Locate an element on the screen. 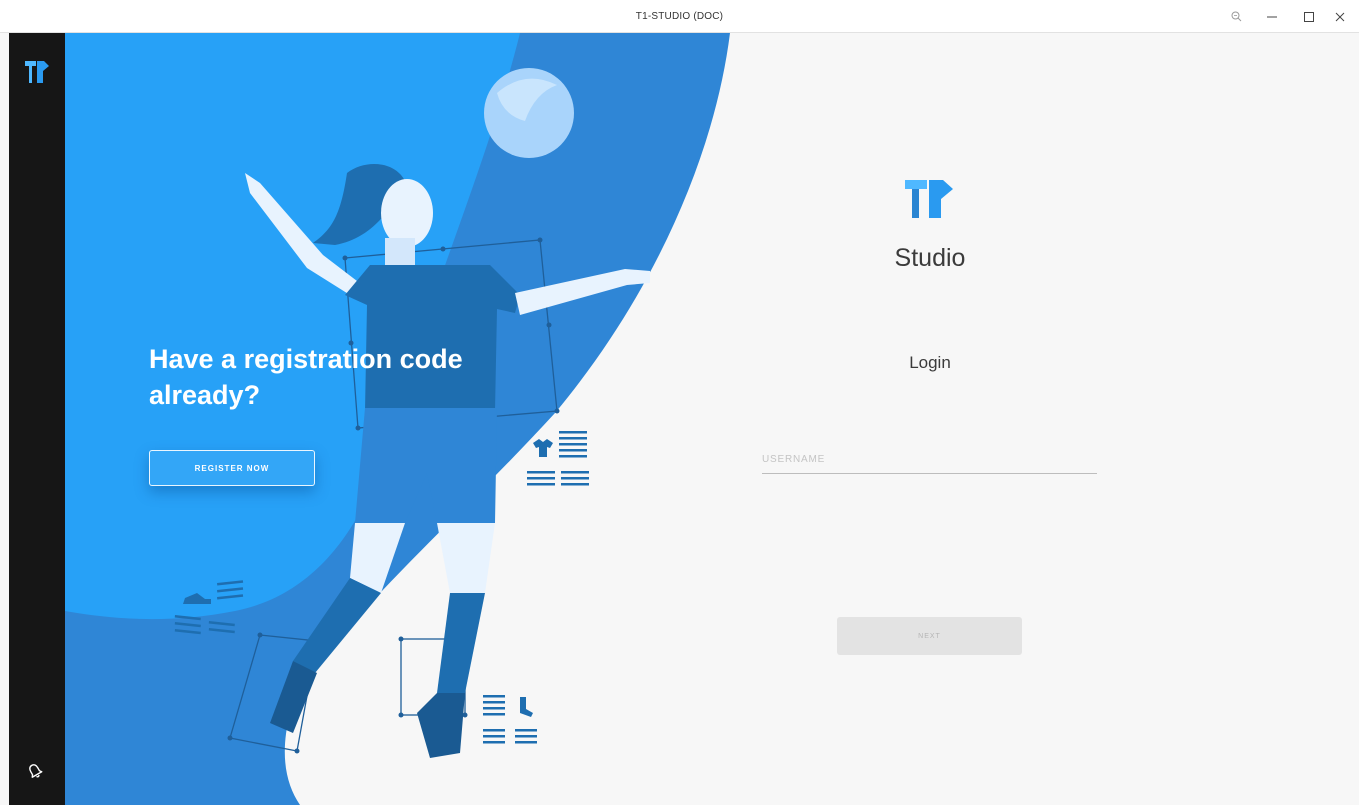  username-input is located at coordinates (929, 460).